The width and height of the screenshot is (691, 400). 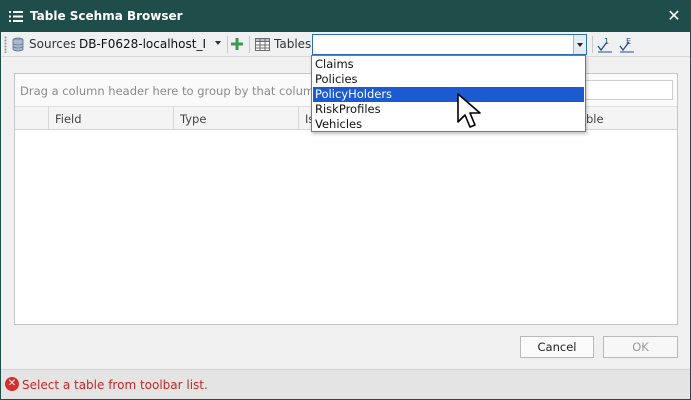 I want to click on column-header-type: Type, so click(x=235, y=118).